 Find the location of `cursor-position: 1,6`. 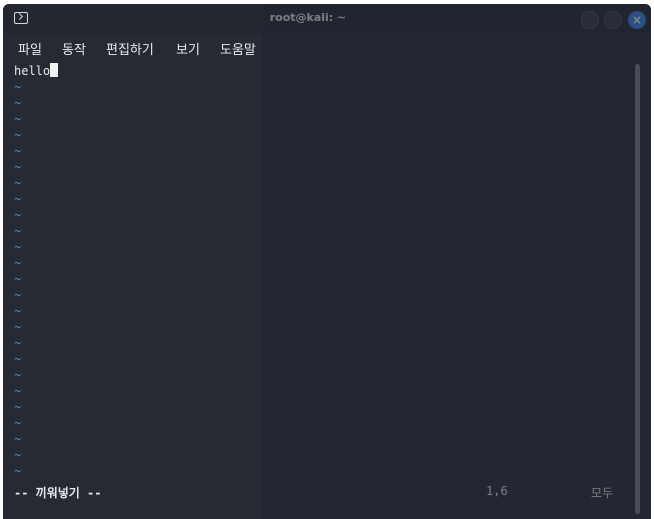

cursor-position: 1,6 is located at coordinates (497, 491).